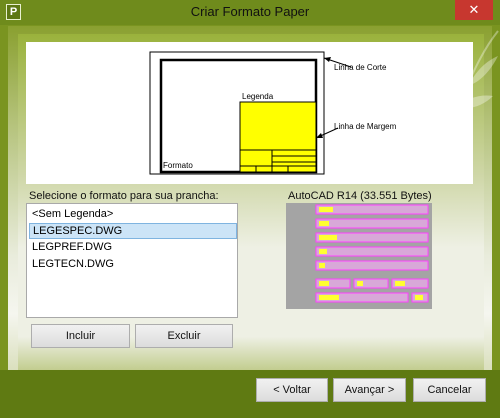 The width and height of the screenshot is (500, 418). What do you see at coordinates (133, 248) in the screenshot?
I see `list-item-legpref: LEGPREF.DWG` at bounding box center [133, 248].